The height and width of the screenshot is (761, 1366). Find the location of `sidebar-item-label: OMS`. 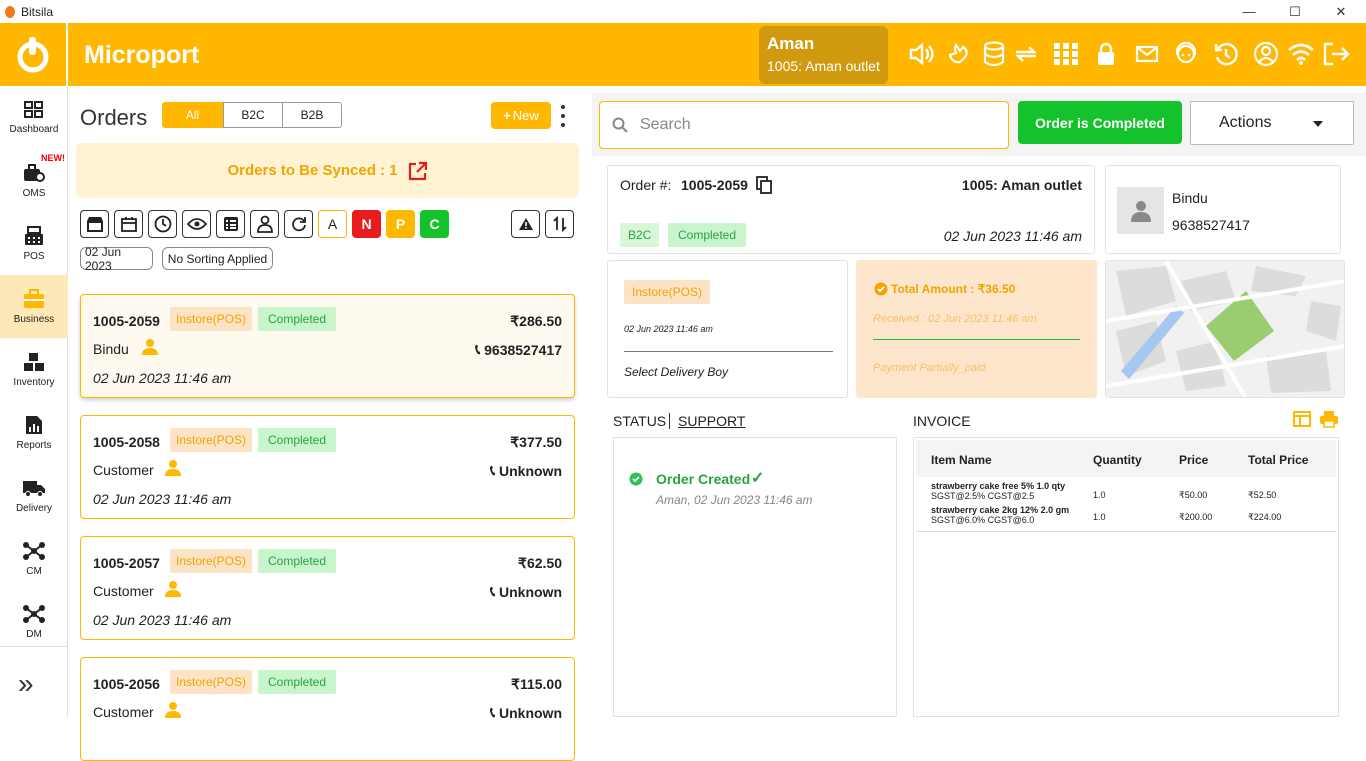

sidebar-item-label: OMS is located at coordinates (34, 193).